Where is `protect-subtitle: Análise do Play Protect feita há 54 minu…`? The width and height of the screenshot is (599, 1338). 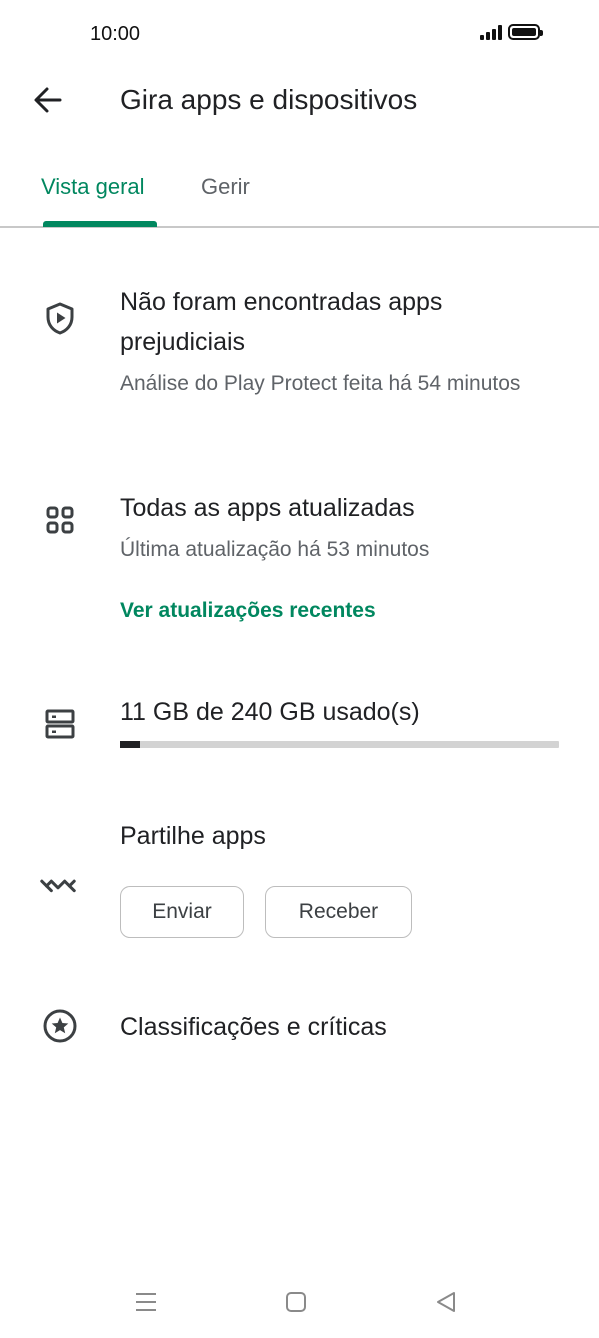 protect-subtitle: Análise do Play Protect feita há 54 minu… is located at coordinates (320, 383).